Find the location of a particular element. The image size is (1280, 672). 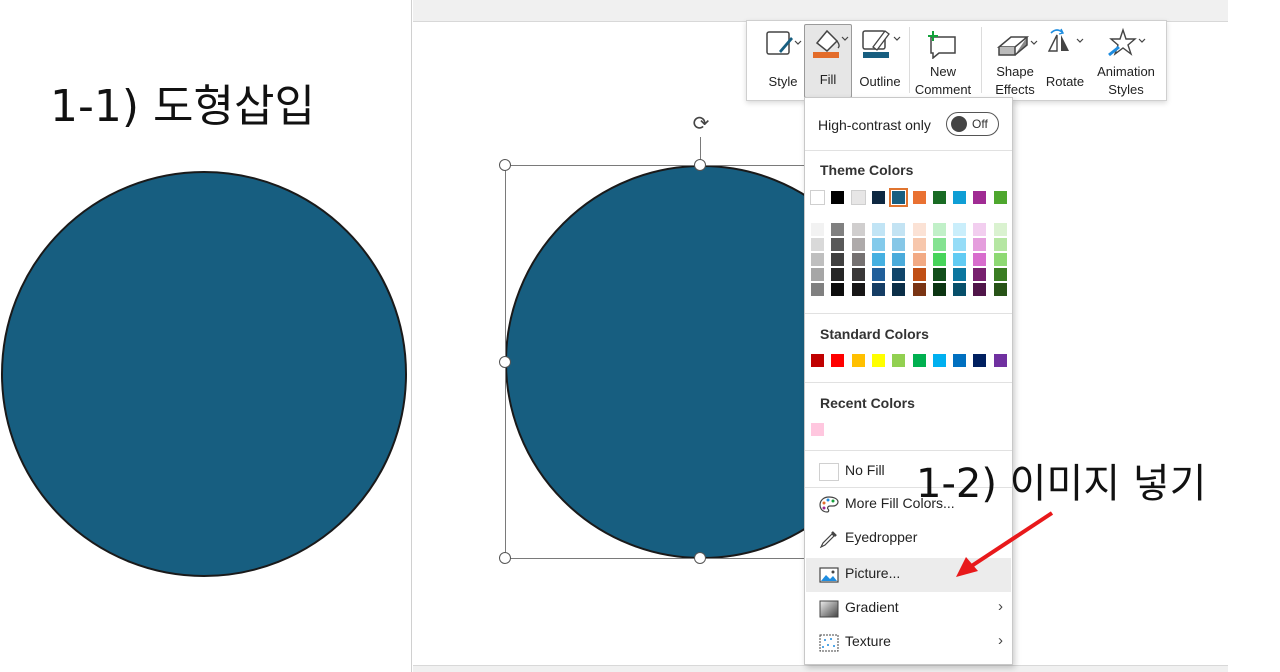

outline-button: Outline is located at coordinates (880, 61).